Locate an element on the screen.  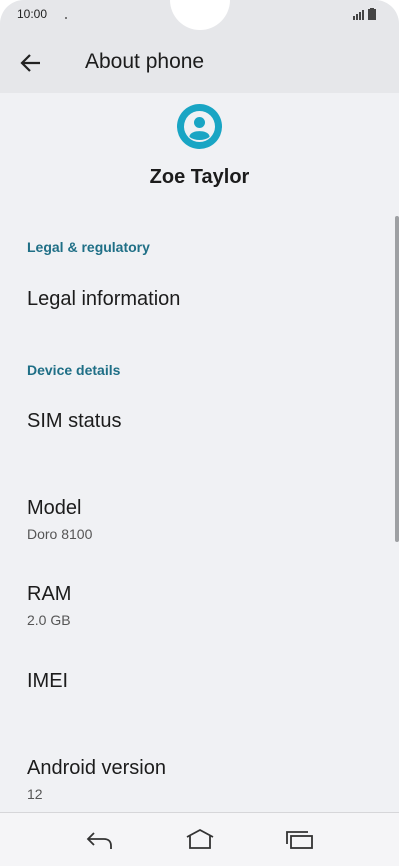
ram-item: RAM 2.0 GB is located at coordinates (196, 602).